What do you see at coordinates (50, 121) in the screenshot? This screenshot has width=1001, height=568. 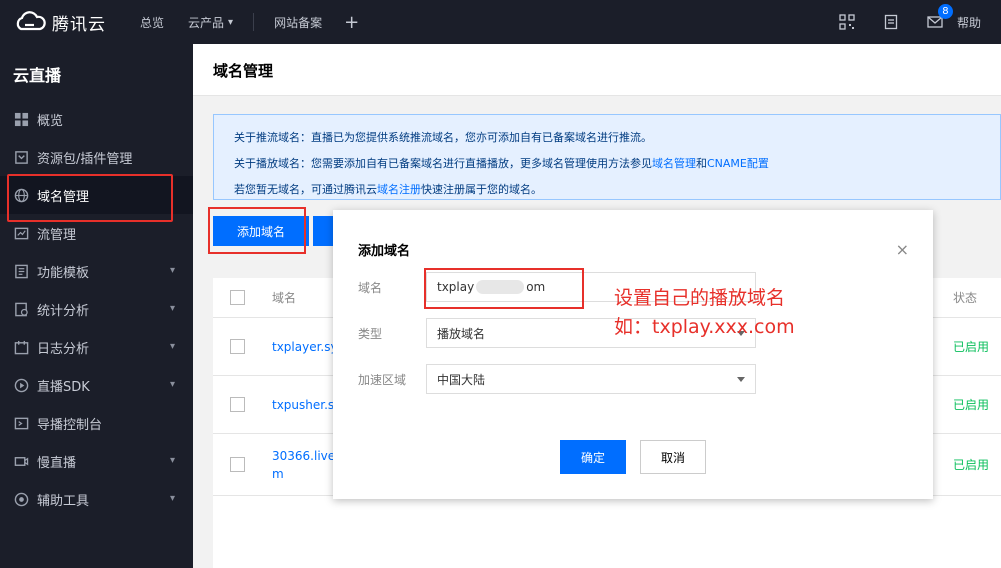 I see `sidebar-item-label: 概览` at bounding box center [50, 121].